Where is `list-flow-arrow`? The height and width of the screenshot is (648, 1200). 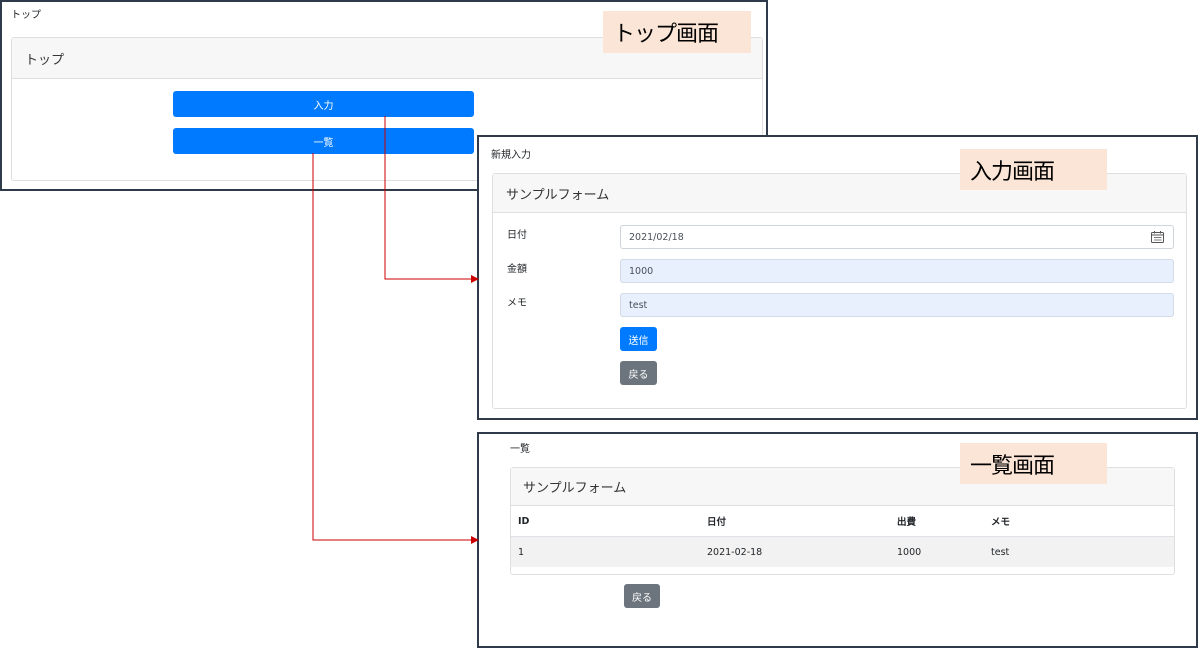
list-flow-arrow is located at coordinates (395, 348).